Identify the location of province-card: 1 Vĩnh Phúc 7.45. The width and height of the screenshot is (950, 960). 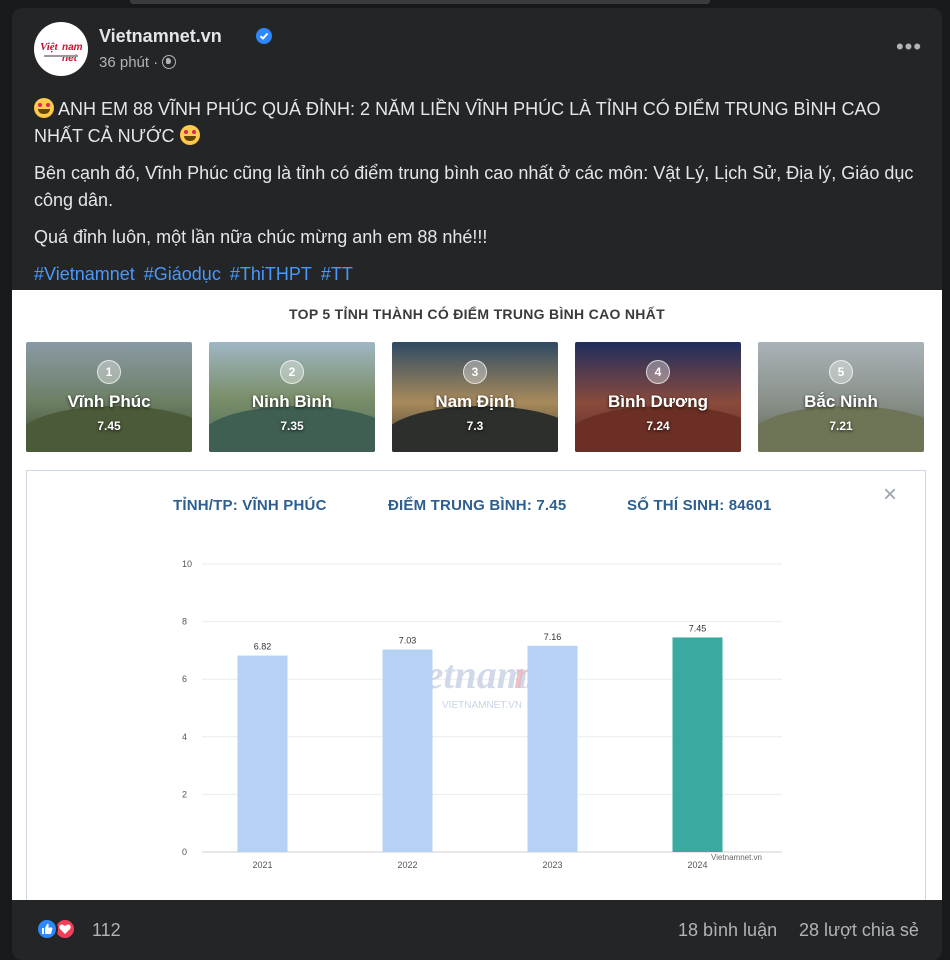
(109, 397).